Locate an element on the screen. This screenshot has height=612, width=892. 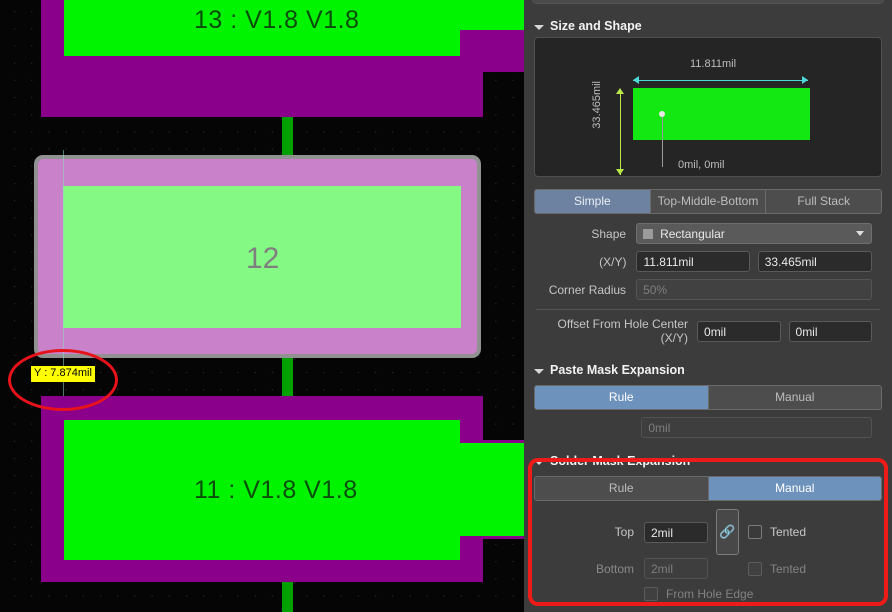
tab-top-middle-bottom: Top-Middle-Bottom is located at coordinates (709, 201).